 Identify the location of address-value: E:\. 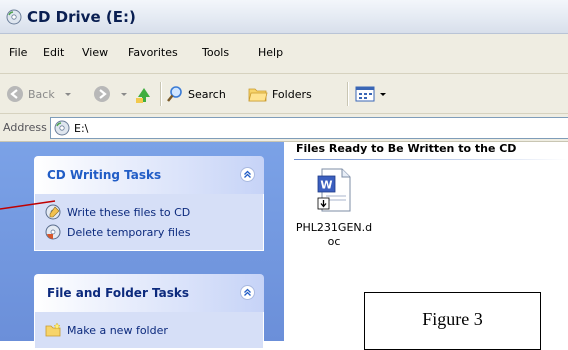
(81, 128).